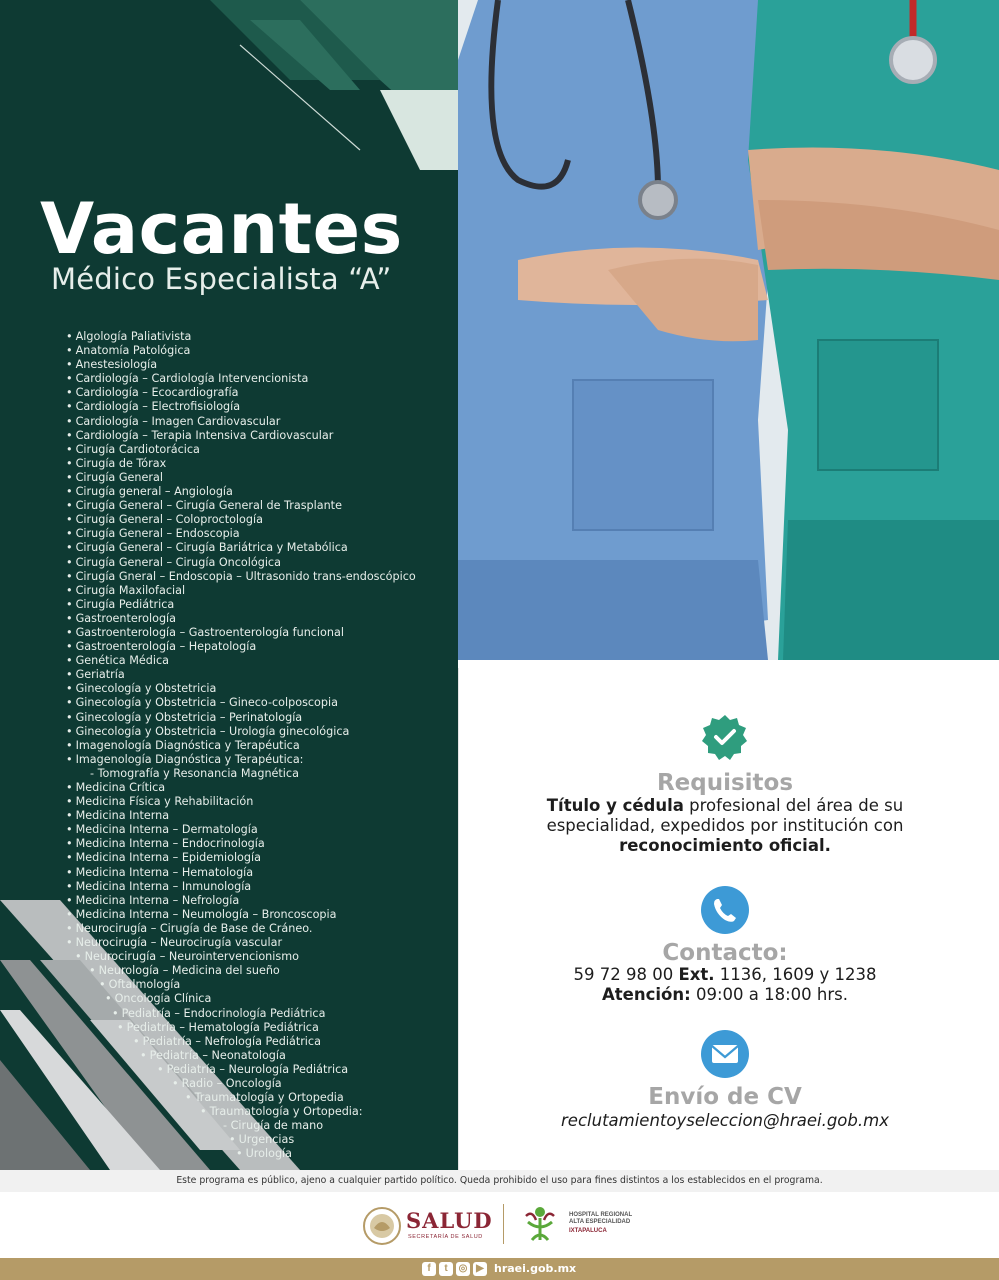 The height and width of the screenshot is (1280, 999). What do you see at coordinates (601, 1215) in the screenshot?
I see `hospital-name-line-1: HOSPITAL REGIONAL` at bounding box center [601, 1215].